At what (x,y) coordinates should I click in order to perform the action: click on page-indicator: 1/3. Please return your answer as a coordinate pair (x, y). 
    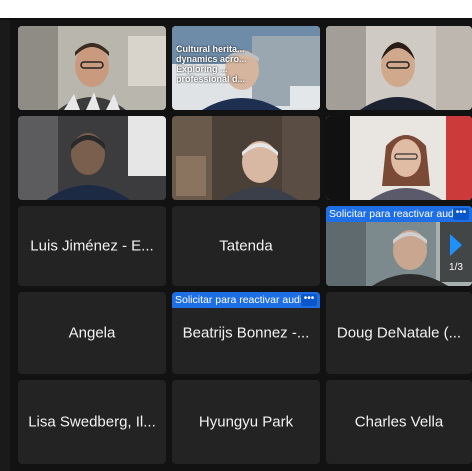
    Looking at the image, I should click on (456, 267).